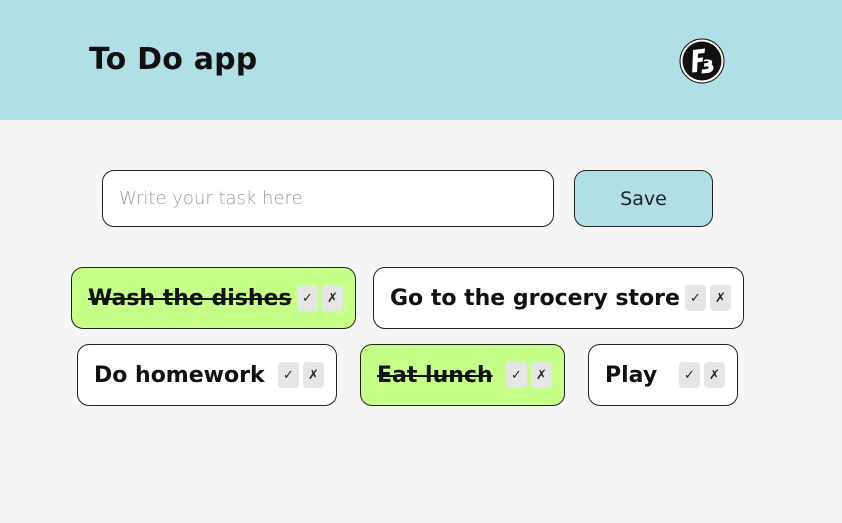  I want to click on task-item: Do homework ✓ ✗, so click(207, 375).